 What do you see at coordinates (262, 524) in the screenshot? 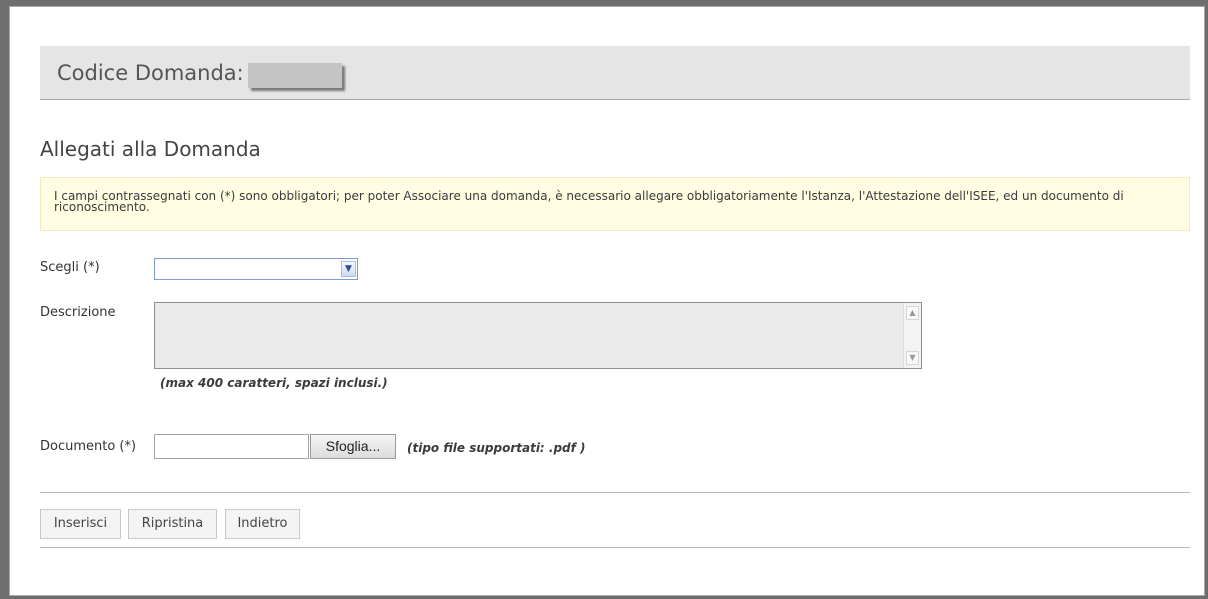
I see `indietro-button: Indietro` at bounding box center [262, 524].